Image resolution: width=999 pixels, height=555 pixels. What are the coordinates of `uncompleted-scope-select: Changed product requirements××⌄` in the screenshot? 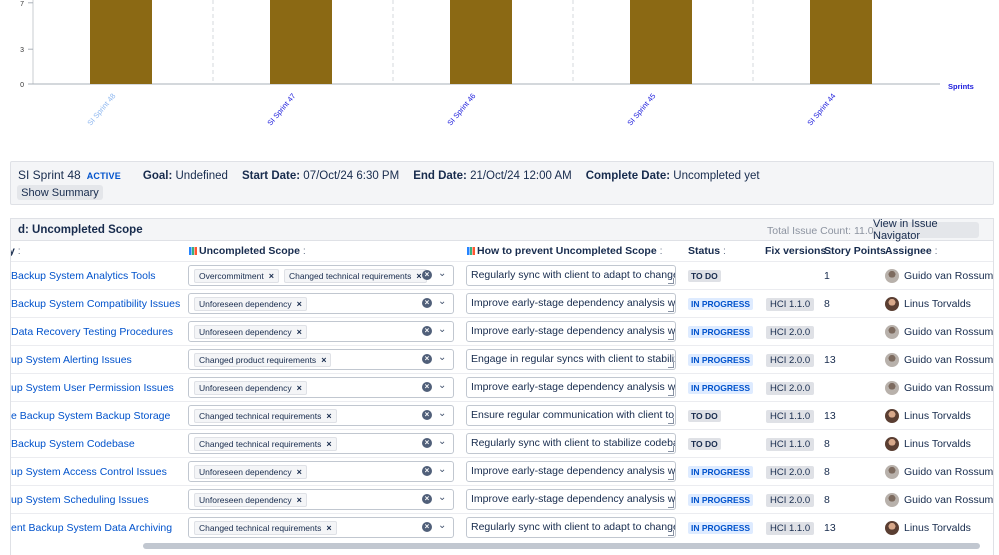 It's located at (321, 359).